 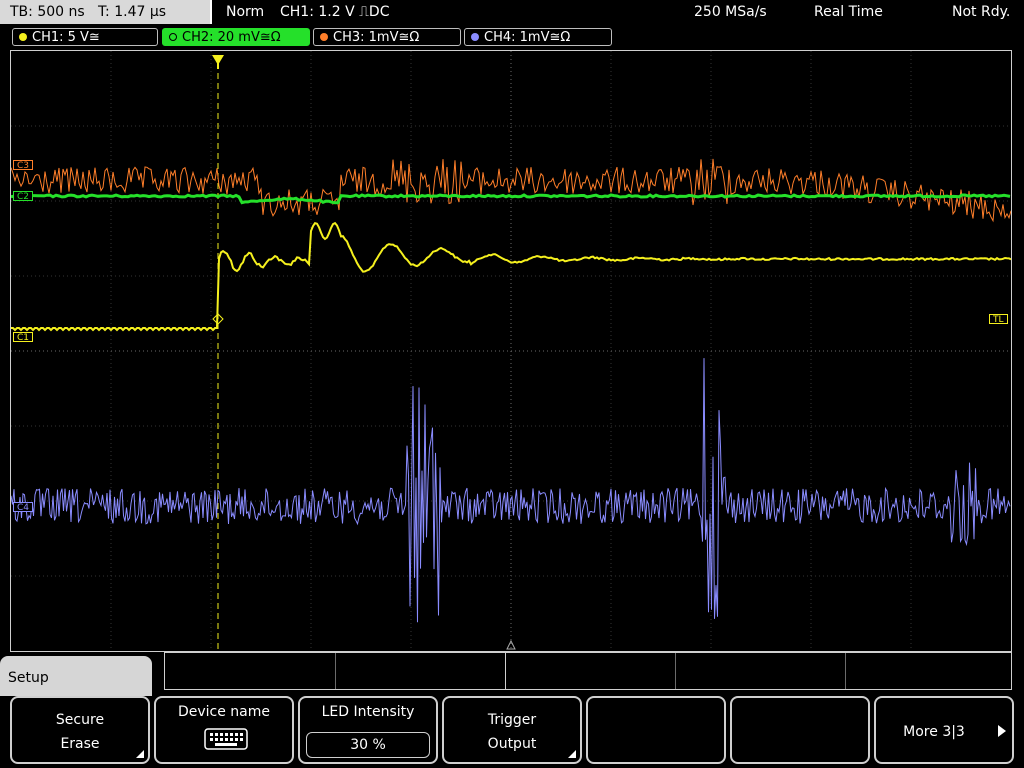 What do you see at coordinates (245, 12) in the screenshot?
I see `trigger-mode: Norm` at bounding box center [245, 12].